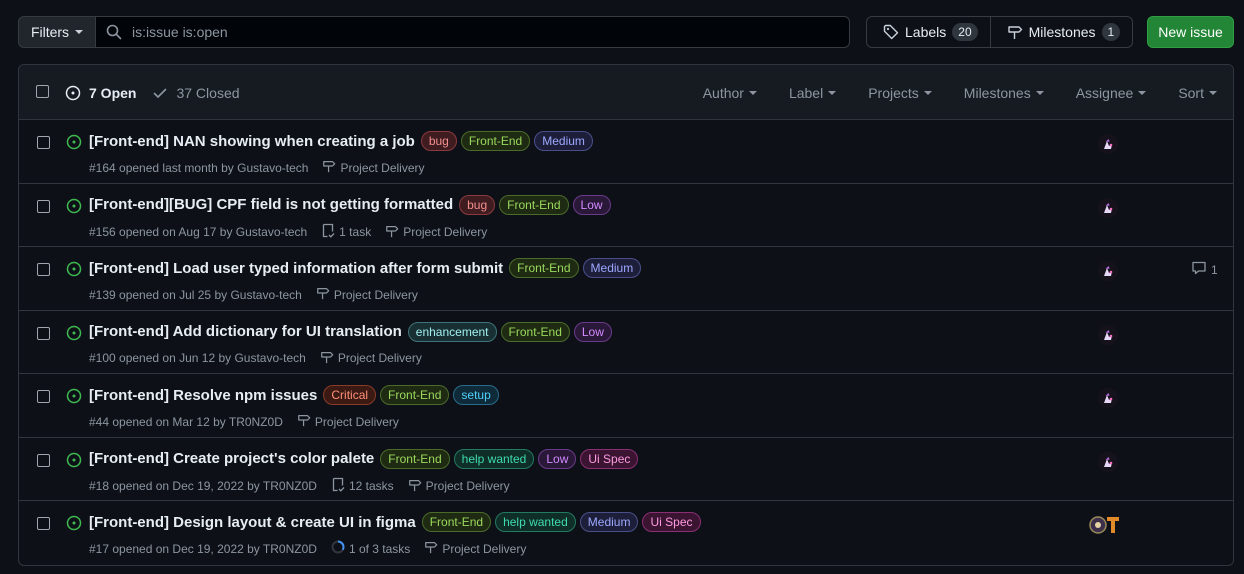 The height and width of the screenshot is (574, 1244). I want to click on issue-title-link: [Front-end] Resolve npm issues, so click(203, 395).